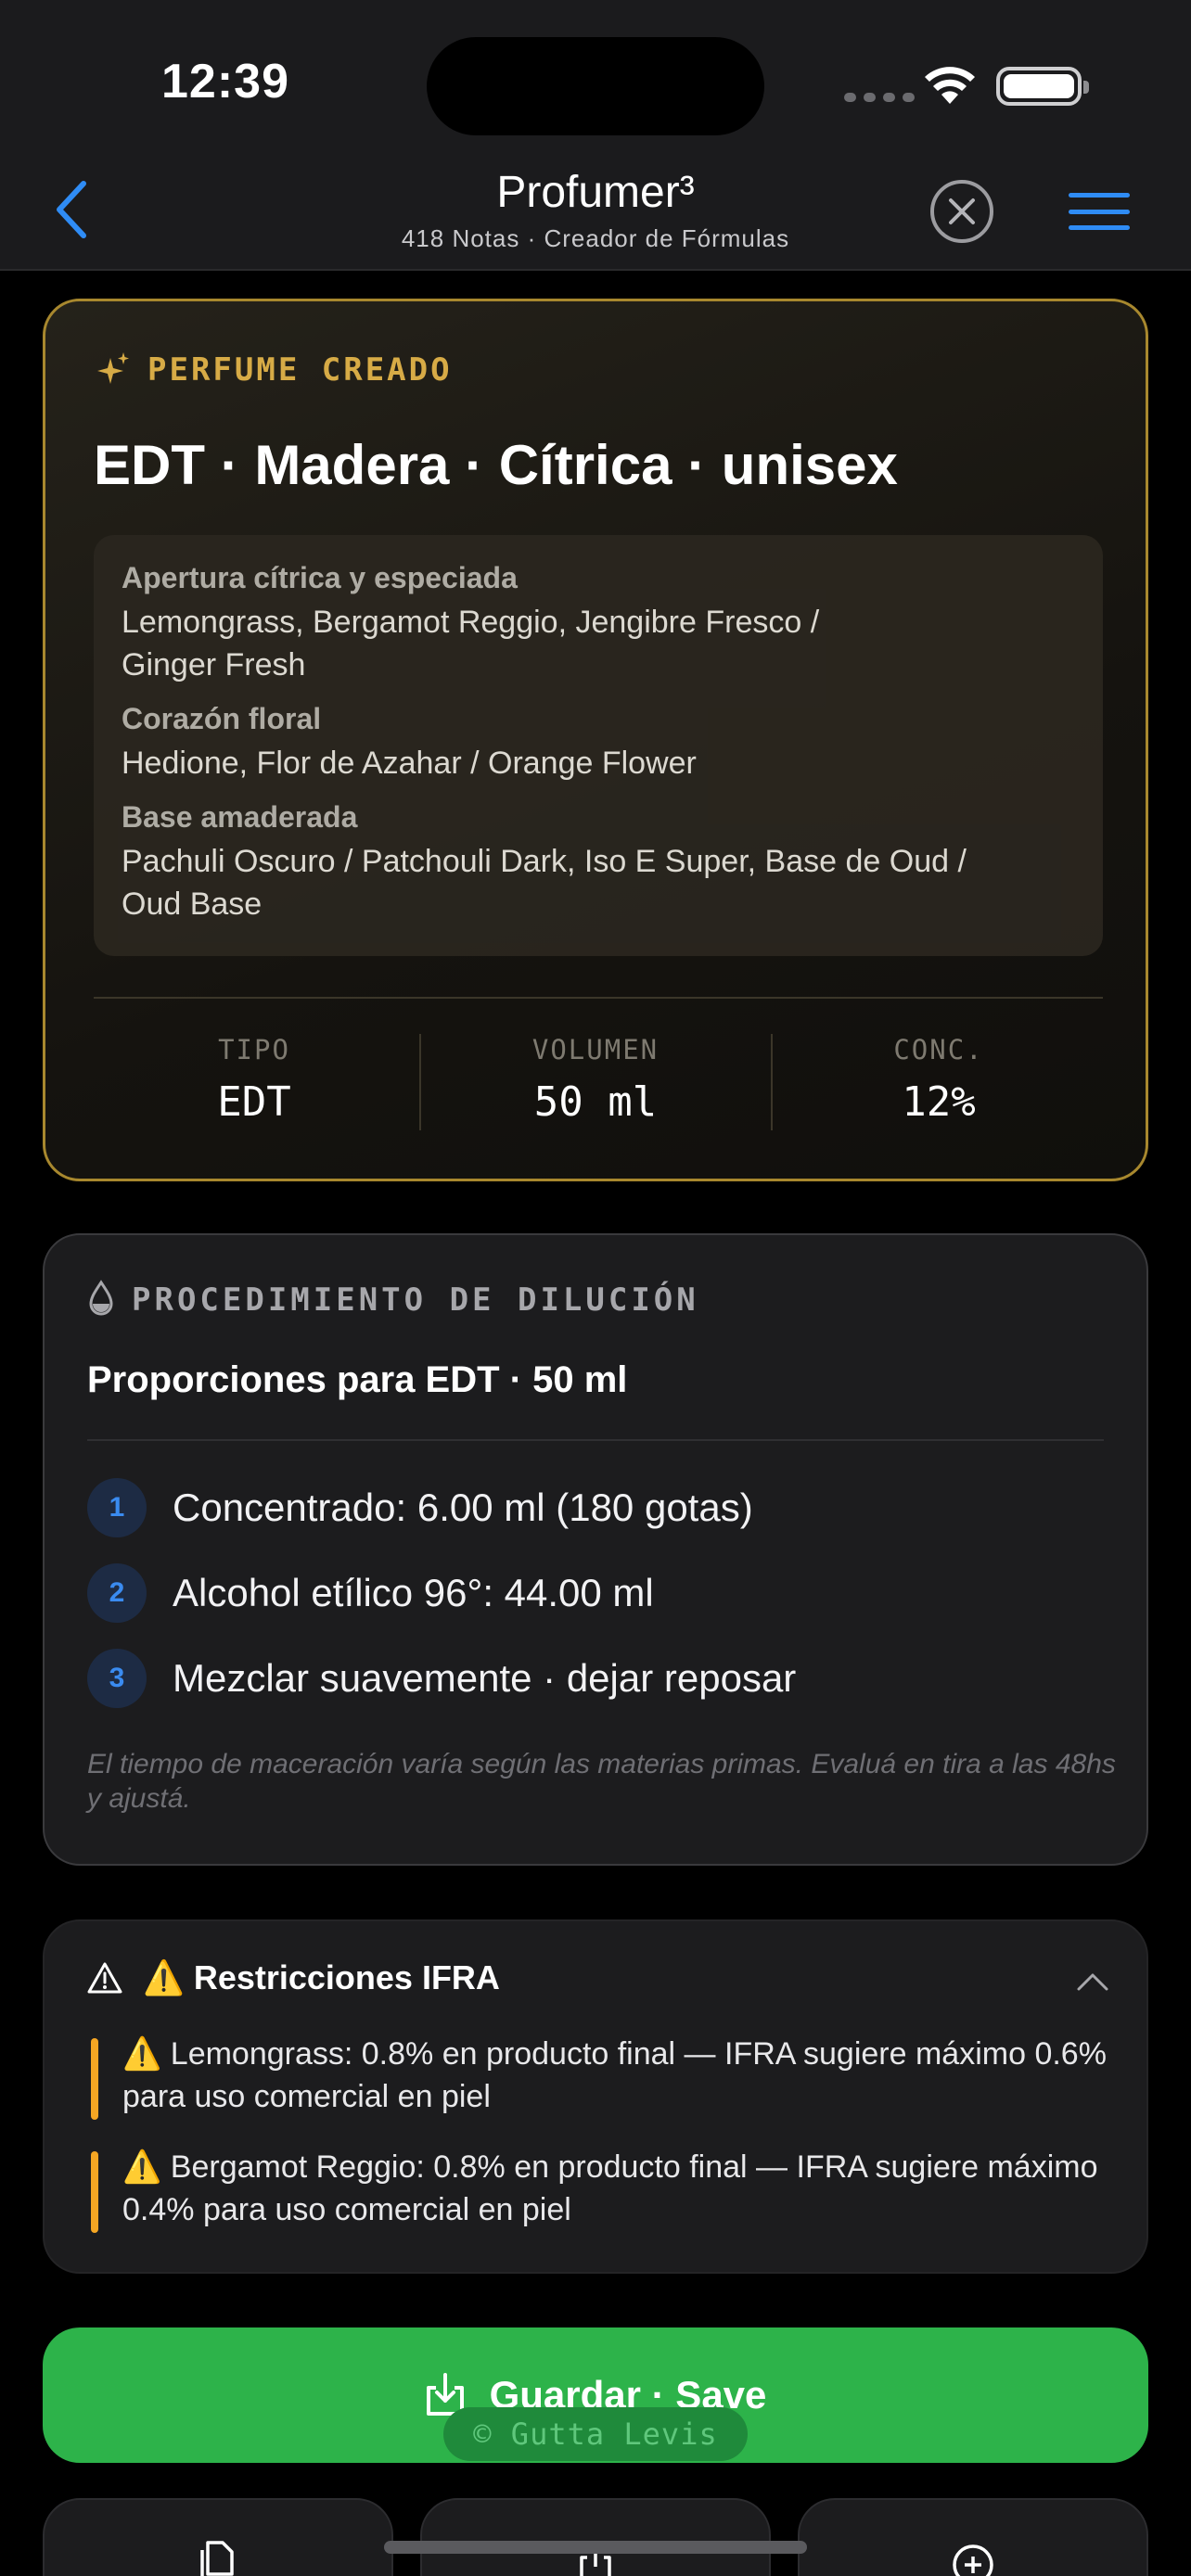  I want to click on note-heading: Apertura cítrica y especiada, so click(320, 578).